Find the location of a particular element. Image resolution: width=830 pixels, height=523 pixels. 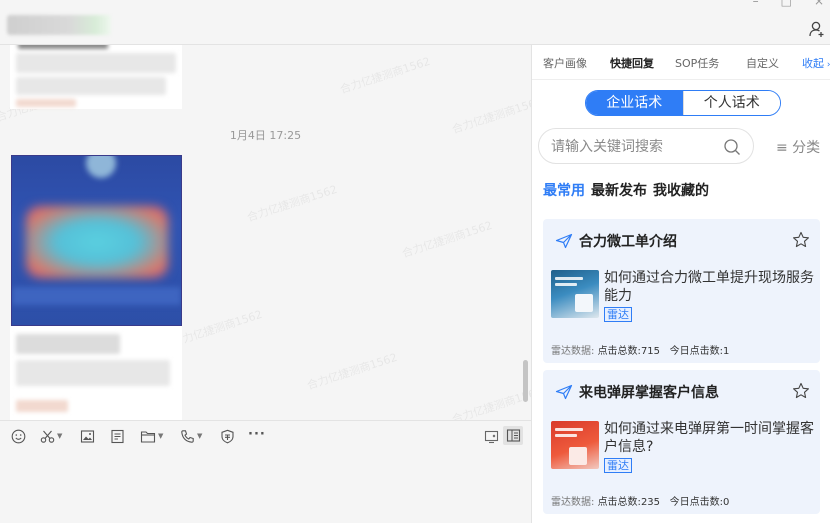

card-title: 合力微工单介绍 is located at coordinates (628, 242).